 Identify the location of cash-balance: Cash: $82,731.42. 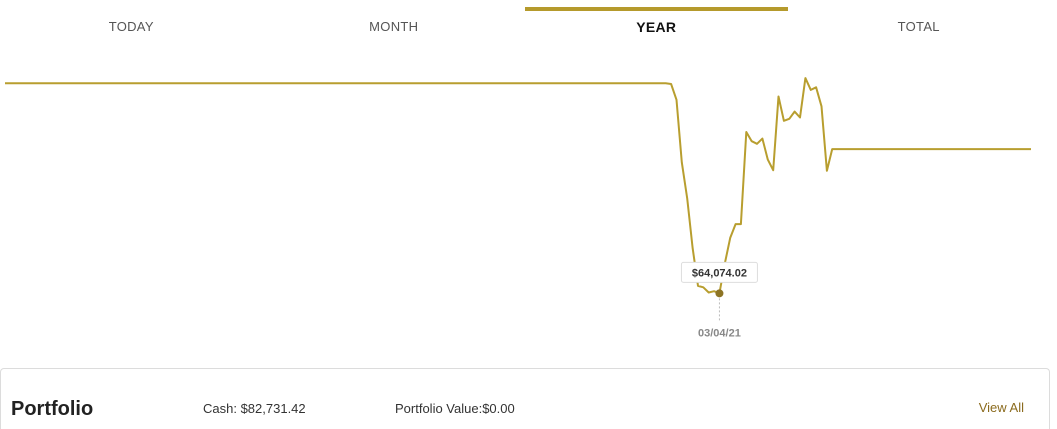
(254, 408).